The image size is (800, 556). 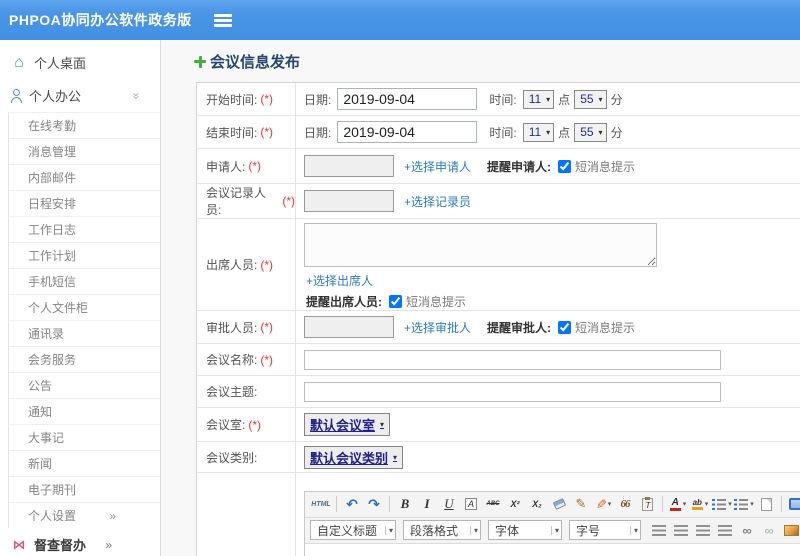 I want to click on meeting-name-input, so click(x=512, y=359).